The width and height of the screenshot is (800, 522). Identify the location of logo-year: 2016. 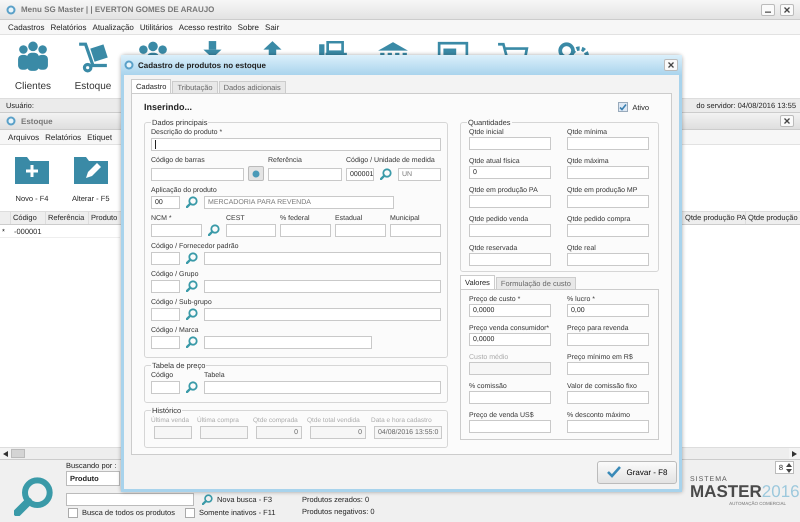
(781, 492).